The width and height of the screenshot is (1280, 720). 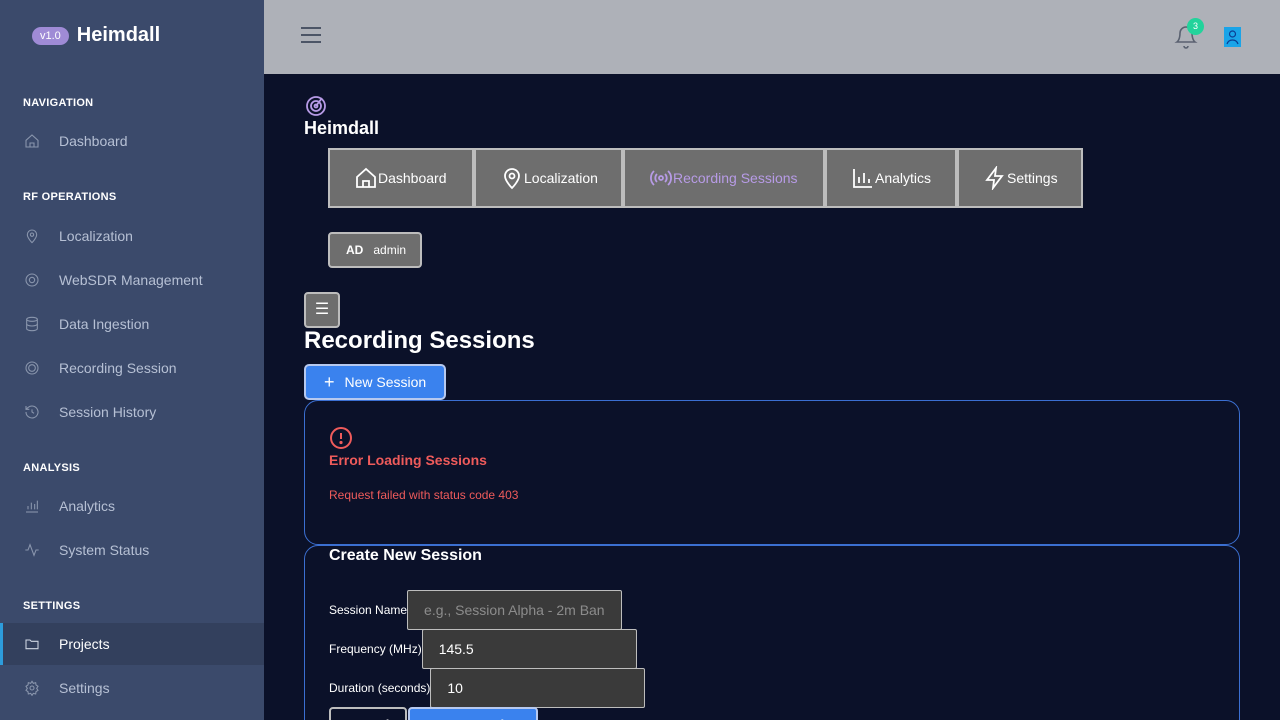 What do you see at coordinates (93, 141) in the screenshot?
I see `sidebar-item-label: Dashboard` at bounding box center [93, 141].